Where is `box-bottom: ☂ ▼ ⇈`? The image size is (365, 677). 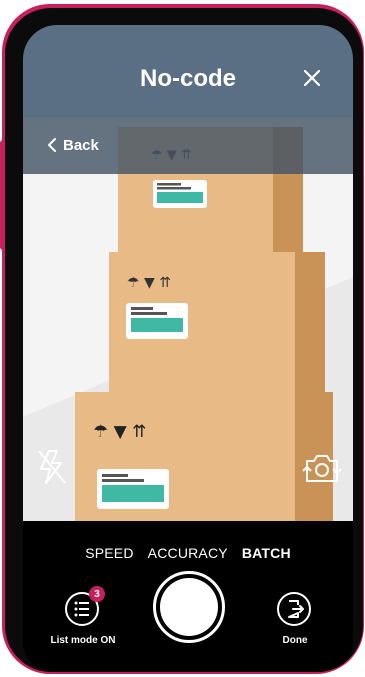 box-bottom: ☂ ▼ ⇈ is located at coordinates (204, 456).